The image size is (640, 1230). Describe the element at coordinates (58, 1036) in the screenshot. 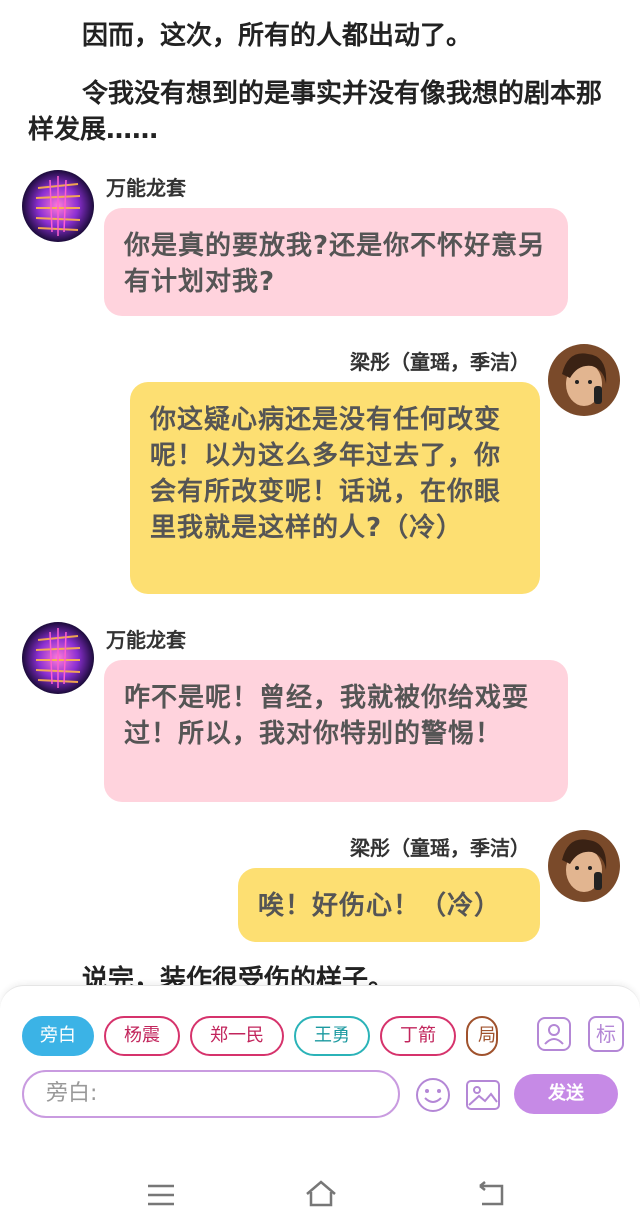

I see `chip-narrator: 旁白` at that location.